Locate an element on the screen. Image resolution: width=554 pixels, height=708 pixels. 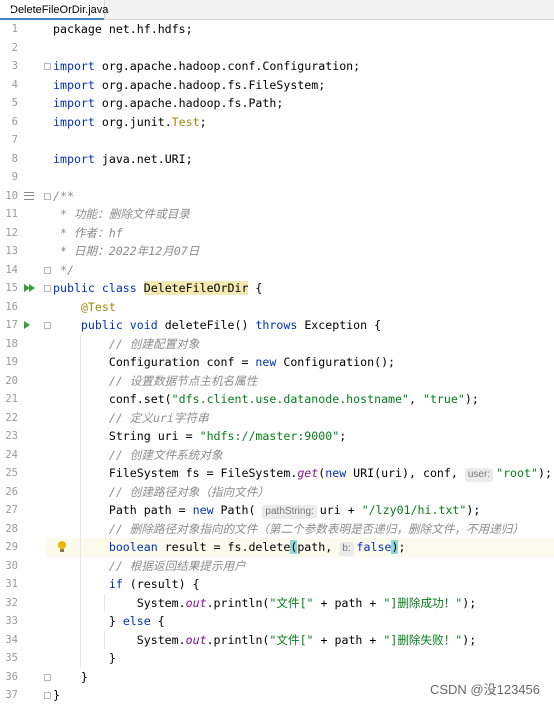
code-token: Configuration conf = is located at coordinates (154, 362).